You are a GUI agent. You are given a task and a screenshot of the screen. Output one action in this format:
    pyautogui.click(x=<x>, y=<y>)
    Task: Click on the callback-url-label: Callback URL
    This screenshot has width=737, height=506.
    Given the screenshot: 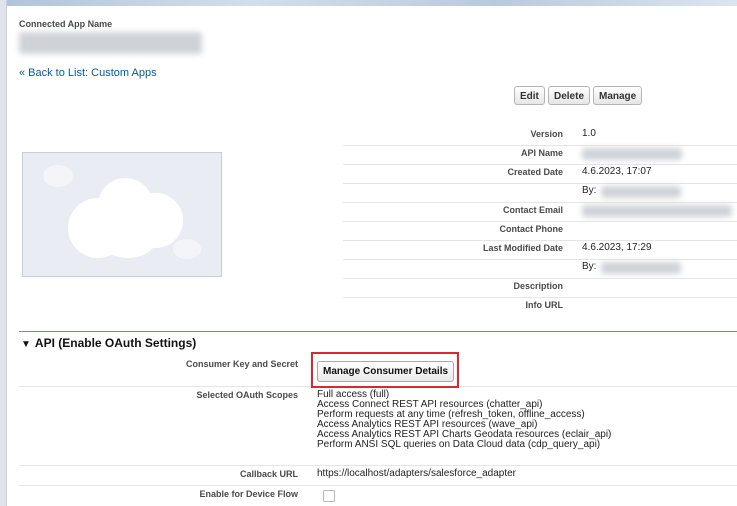 What is the action you would take?
    pyautogui.click(x=268, y=474)
    